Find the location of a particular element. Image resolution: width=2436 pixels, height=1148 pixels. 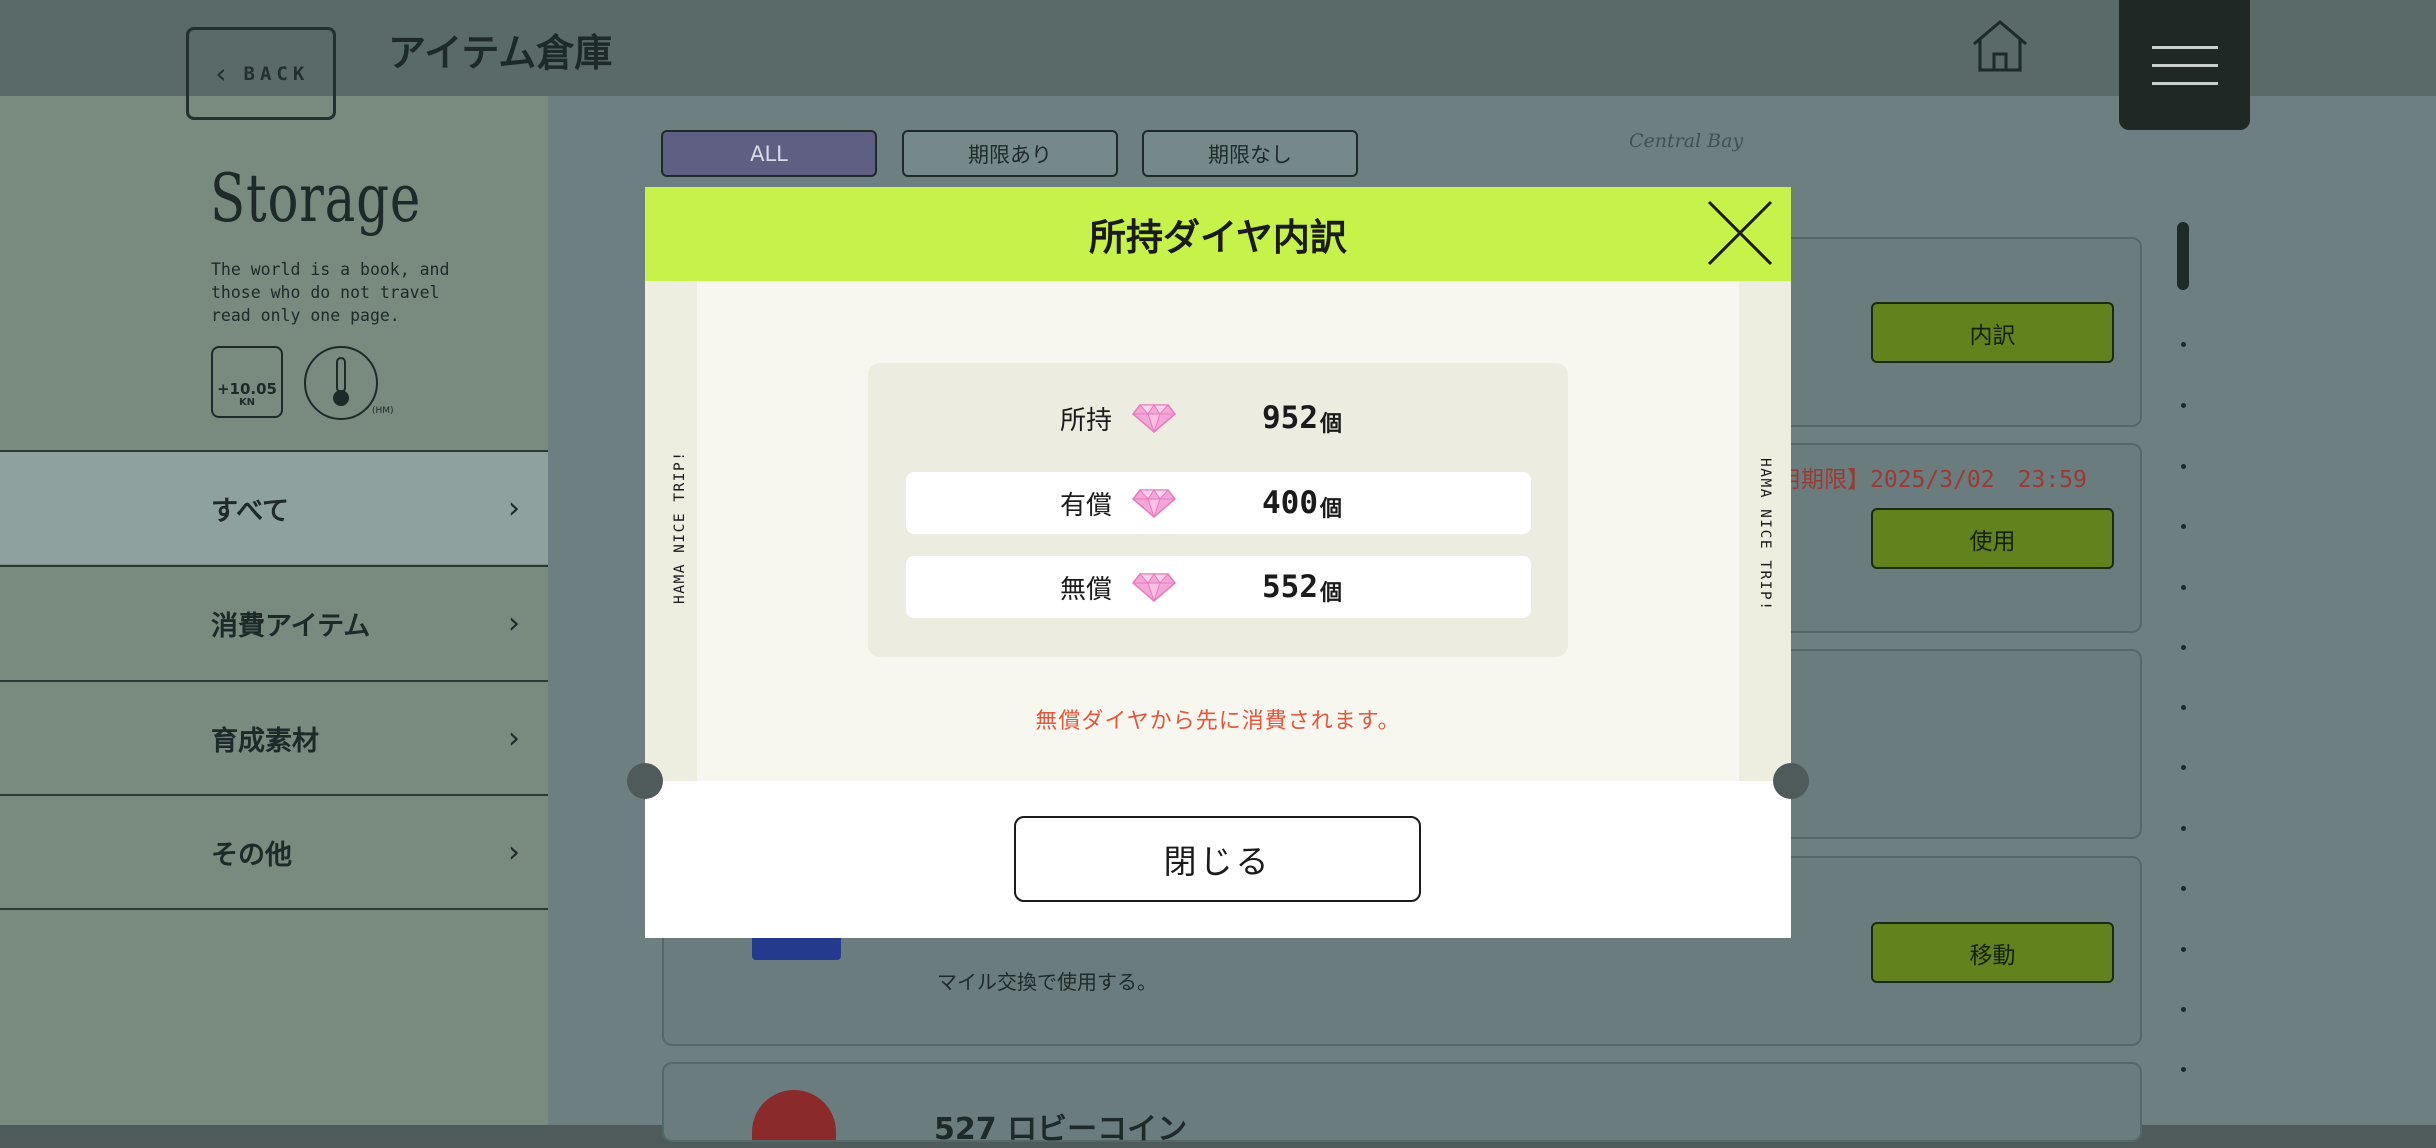

expiry-text: 用期限】2025/3/02 23:59 is located at coordinates (1932, 480).